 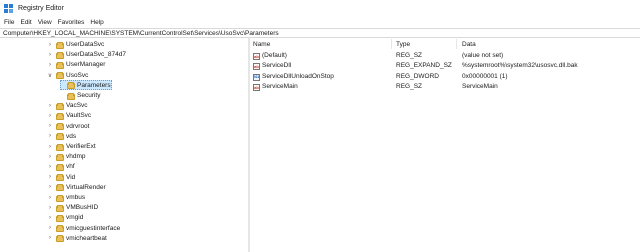 What do you see at coordinates (124, 106) in the screenshot?
I see `tree-item: › VacSvc` at bounding box center [124, 106].